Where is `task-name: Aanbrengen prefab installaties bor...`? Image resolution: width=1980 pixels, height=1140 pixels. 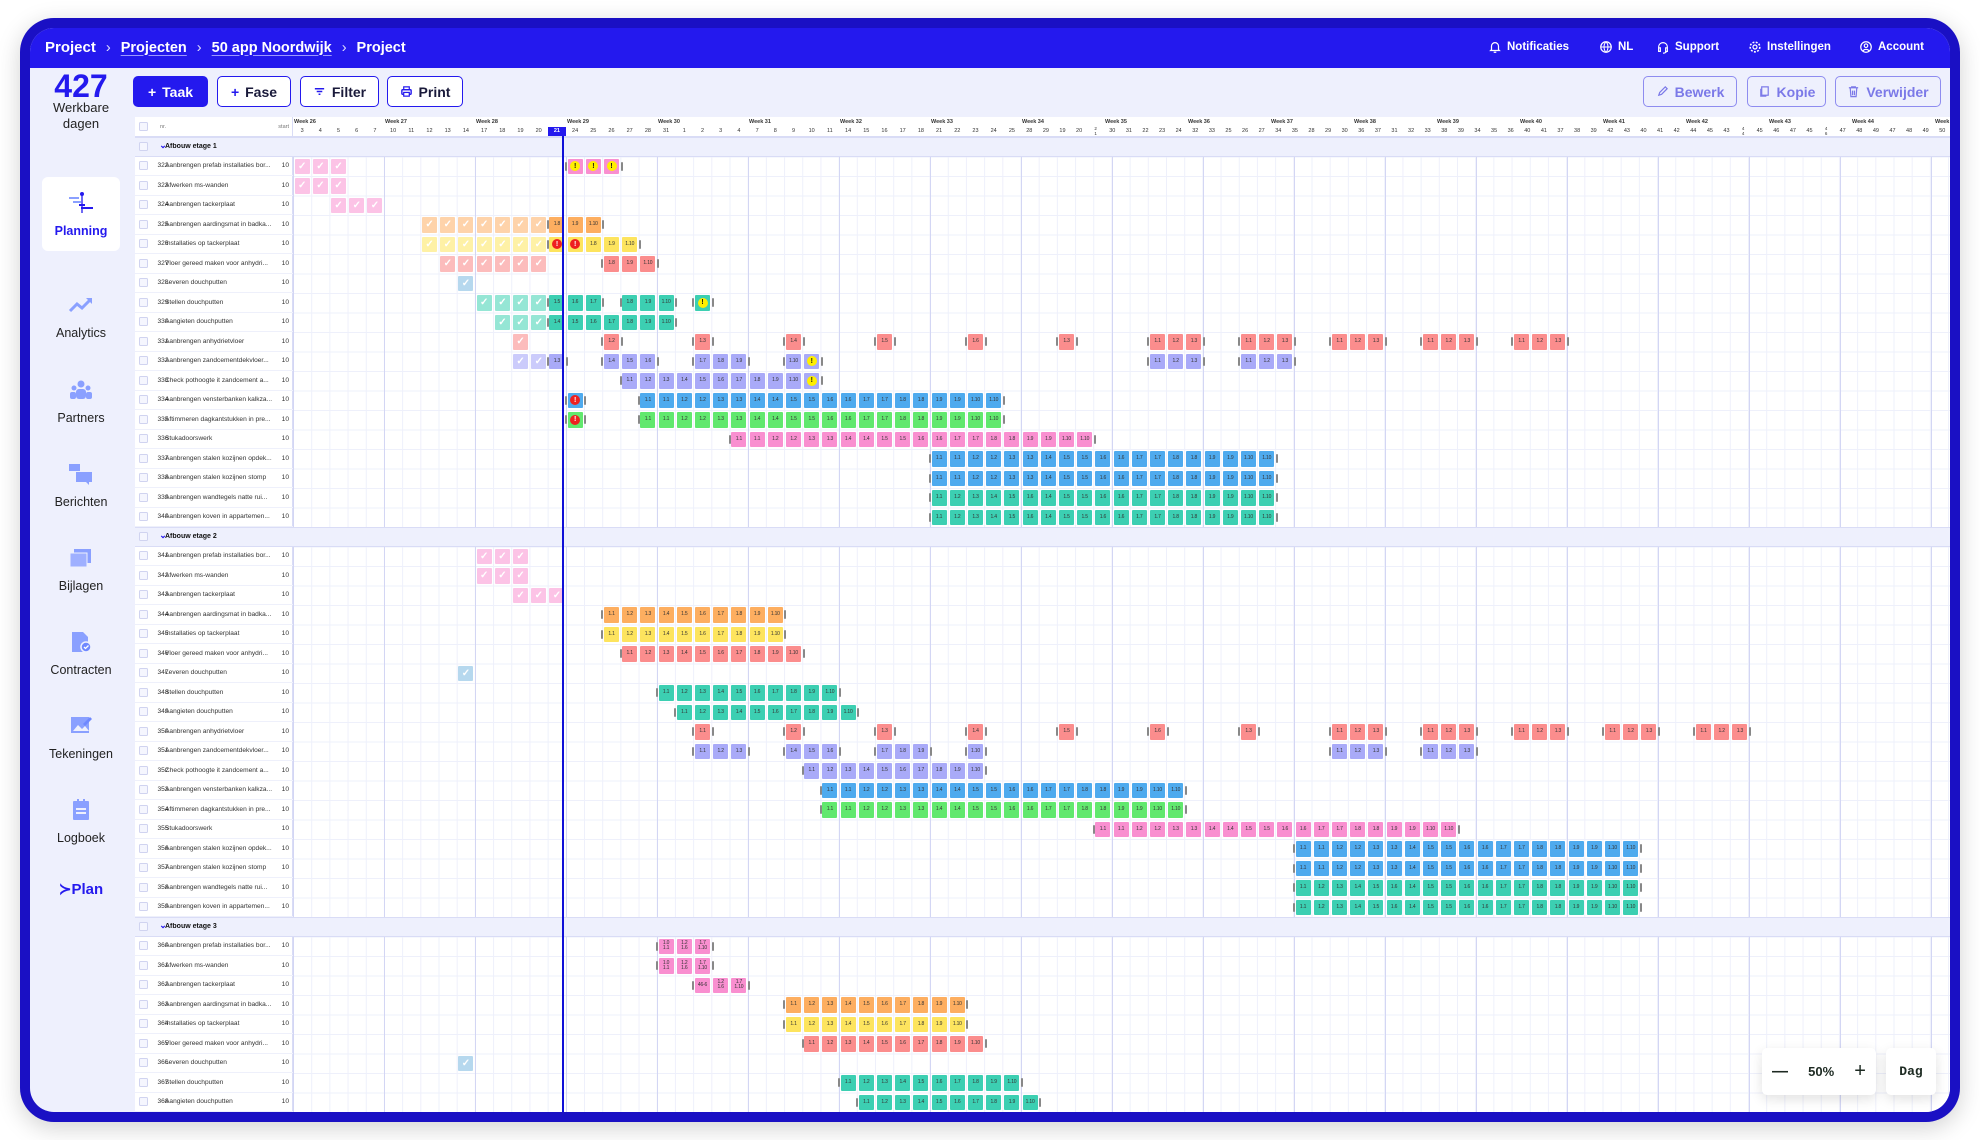
task-name: Aanbrengen prefab installaties bor... is located at coordinates (220, 555).